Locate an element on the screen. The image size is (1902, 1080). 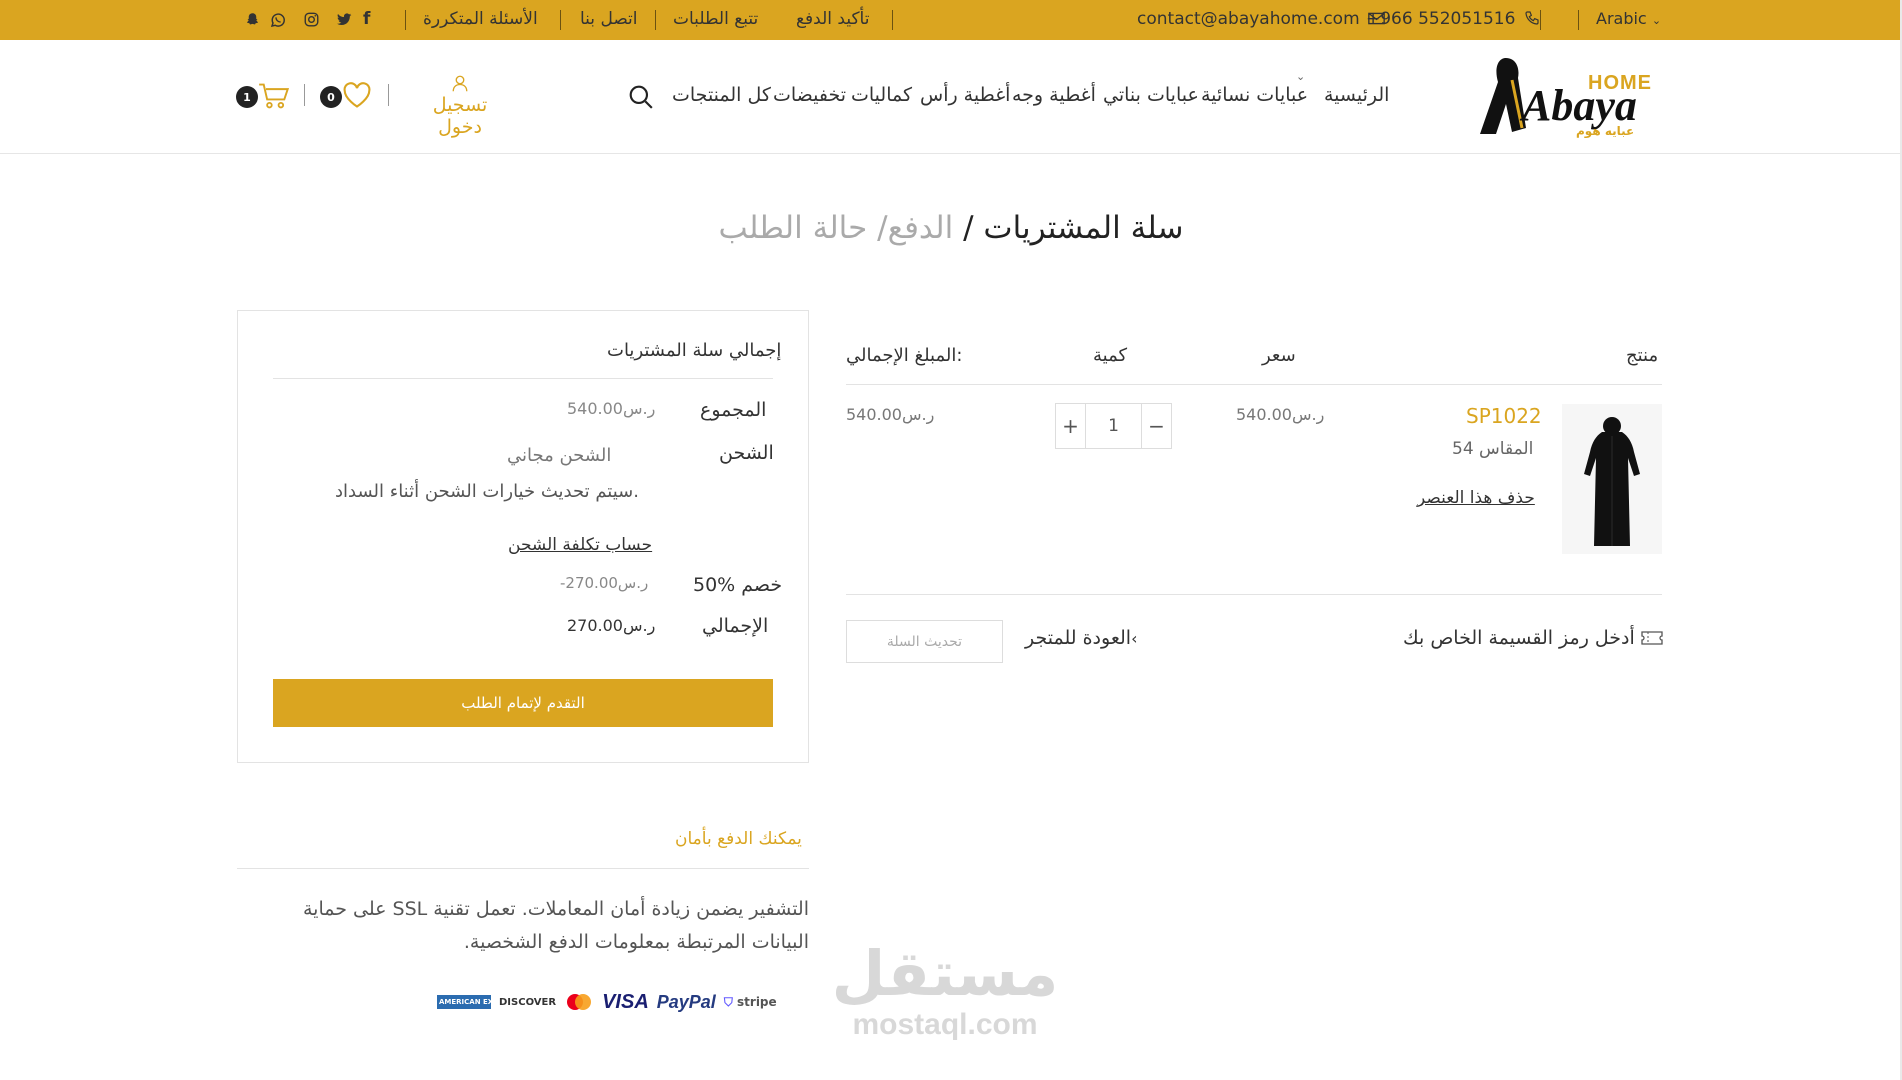
subtotal-label: المجموع is located at coordinates (733, 410).